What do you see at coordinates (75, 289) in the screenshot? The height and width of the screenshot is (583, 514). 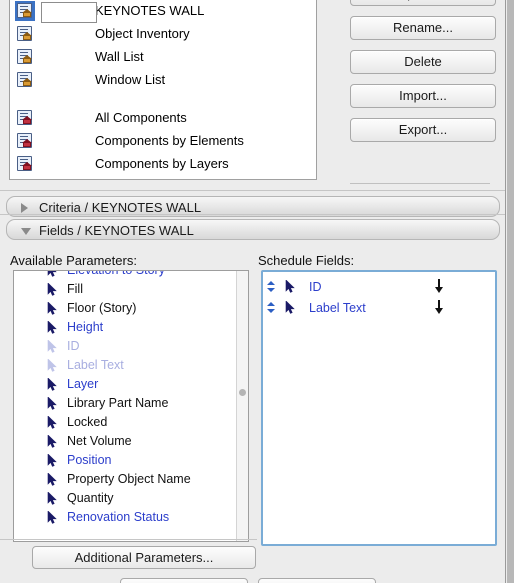 I see `list-item-label: Fill` at bounding box center [75, 289].